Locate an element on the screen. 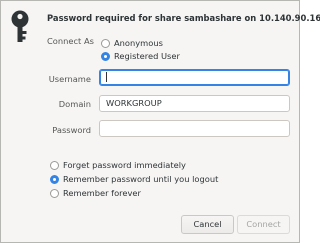 The height and width of the screenshot is (243, 320). connect-button: Connect is located at coordinates (263, 224).